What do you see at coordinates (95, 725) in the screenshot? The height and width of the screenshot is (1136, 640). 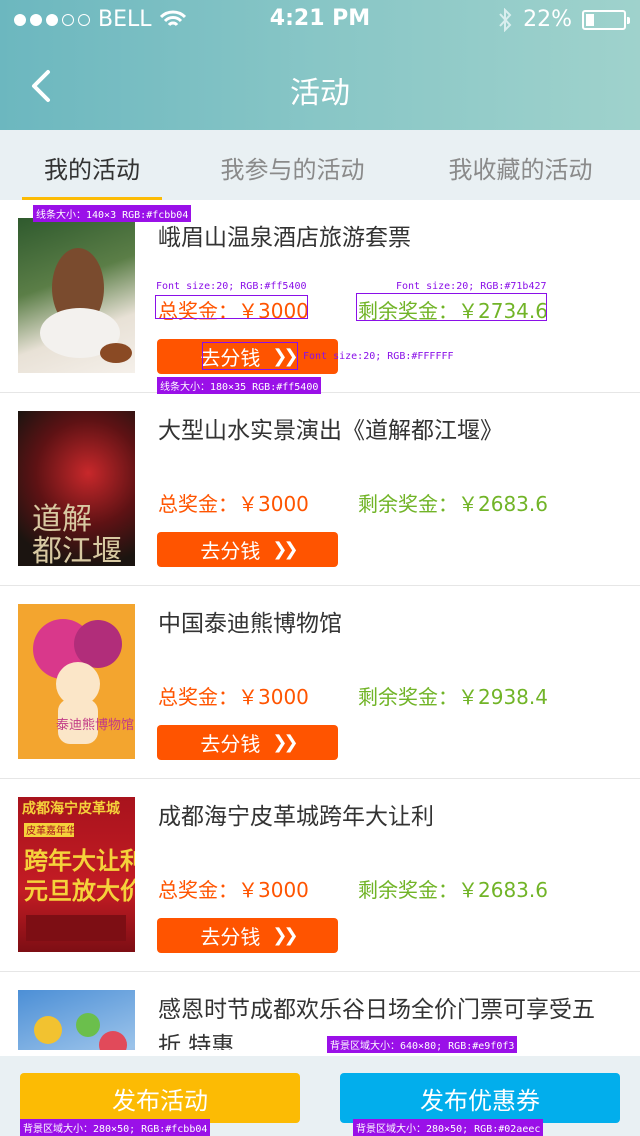 I see `svg-text: 泰迪熊博物馆` at bounding box center [95, 725].